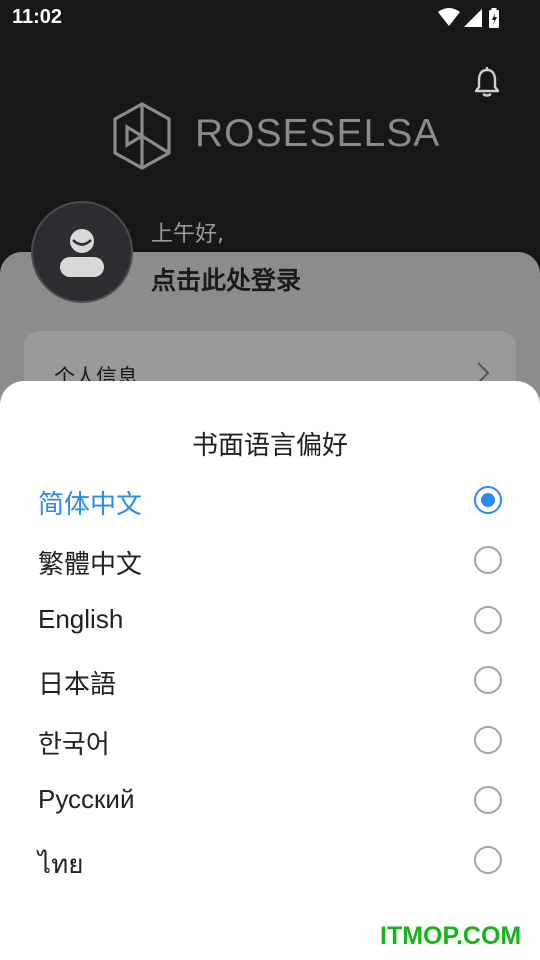  What do you see at coordinates (81, 619) in the screenshot?
I see `language-label: English` at bounding box center [81, 619].